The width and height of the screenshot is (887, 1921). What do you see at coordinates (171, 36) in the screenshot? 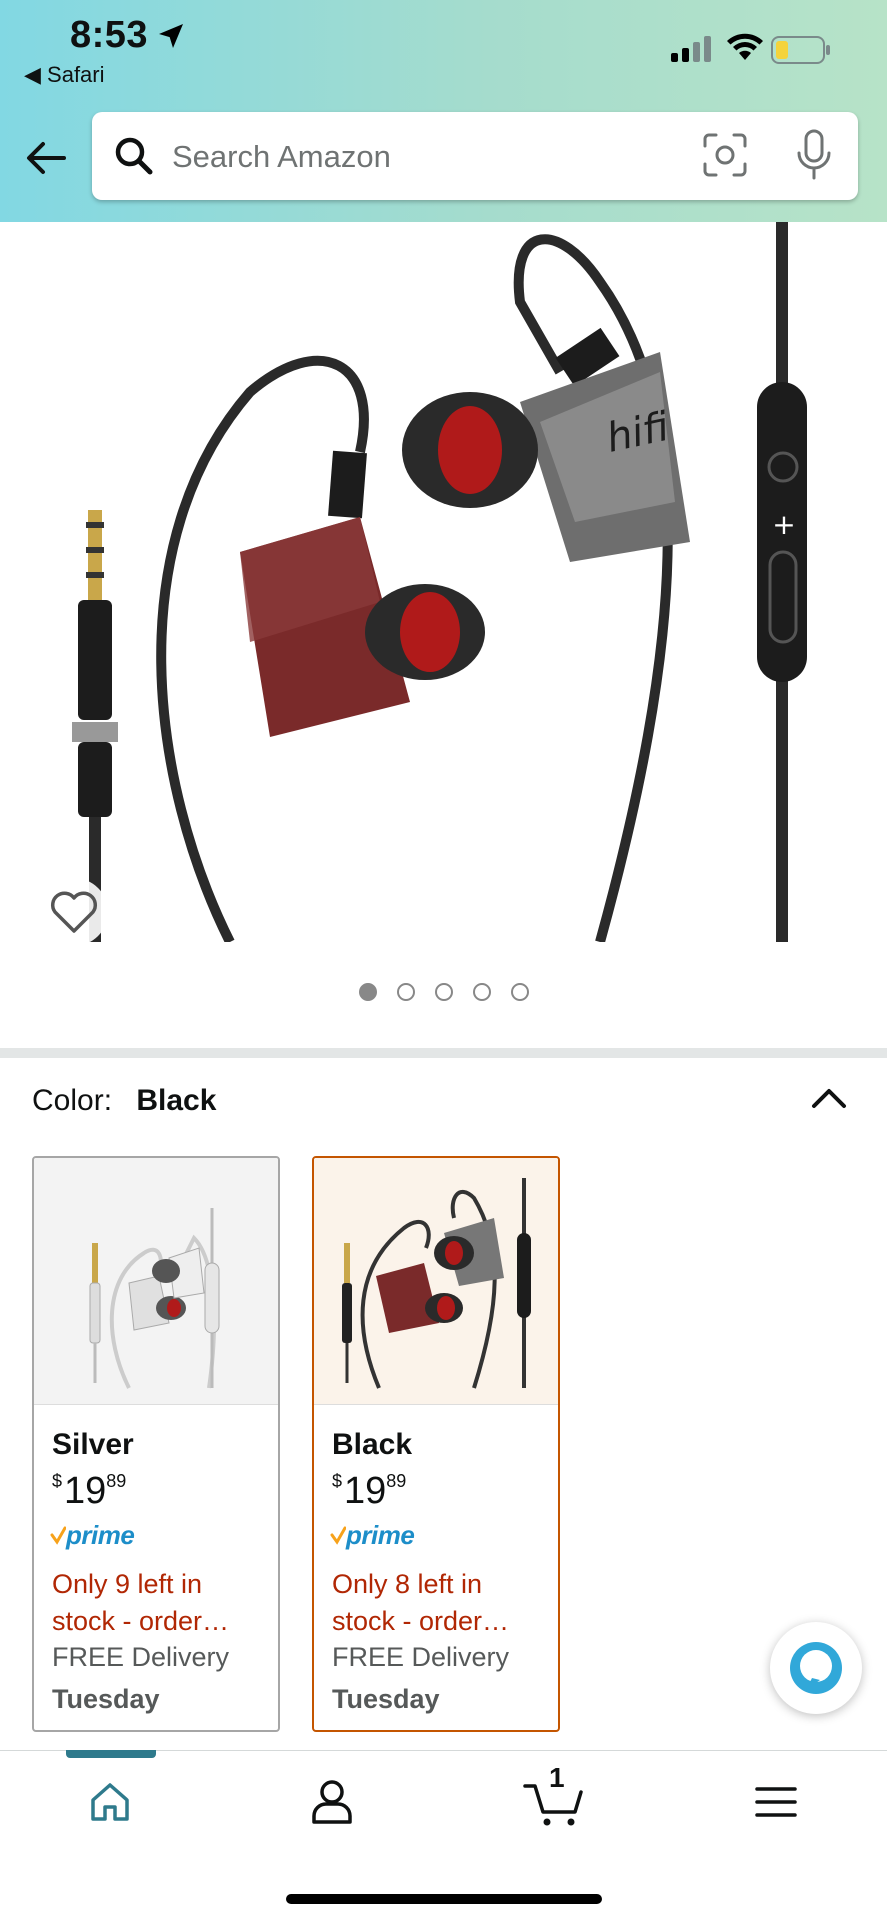
I see `location-arrow-icon` at bounding box center [171, 36].